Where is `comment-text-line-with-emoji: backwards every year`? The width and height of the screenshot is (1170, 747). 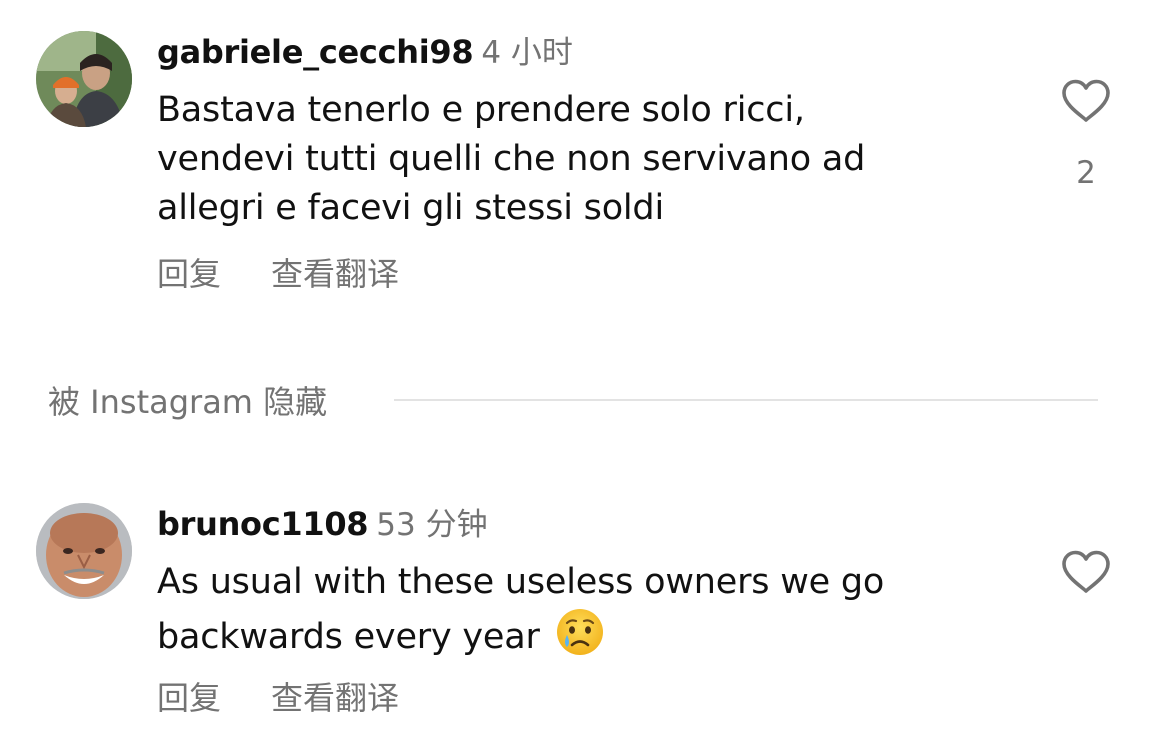 comment-text-line-with-emoji: backwards every year is located at coordinates (520, 639).